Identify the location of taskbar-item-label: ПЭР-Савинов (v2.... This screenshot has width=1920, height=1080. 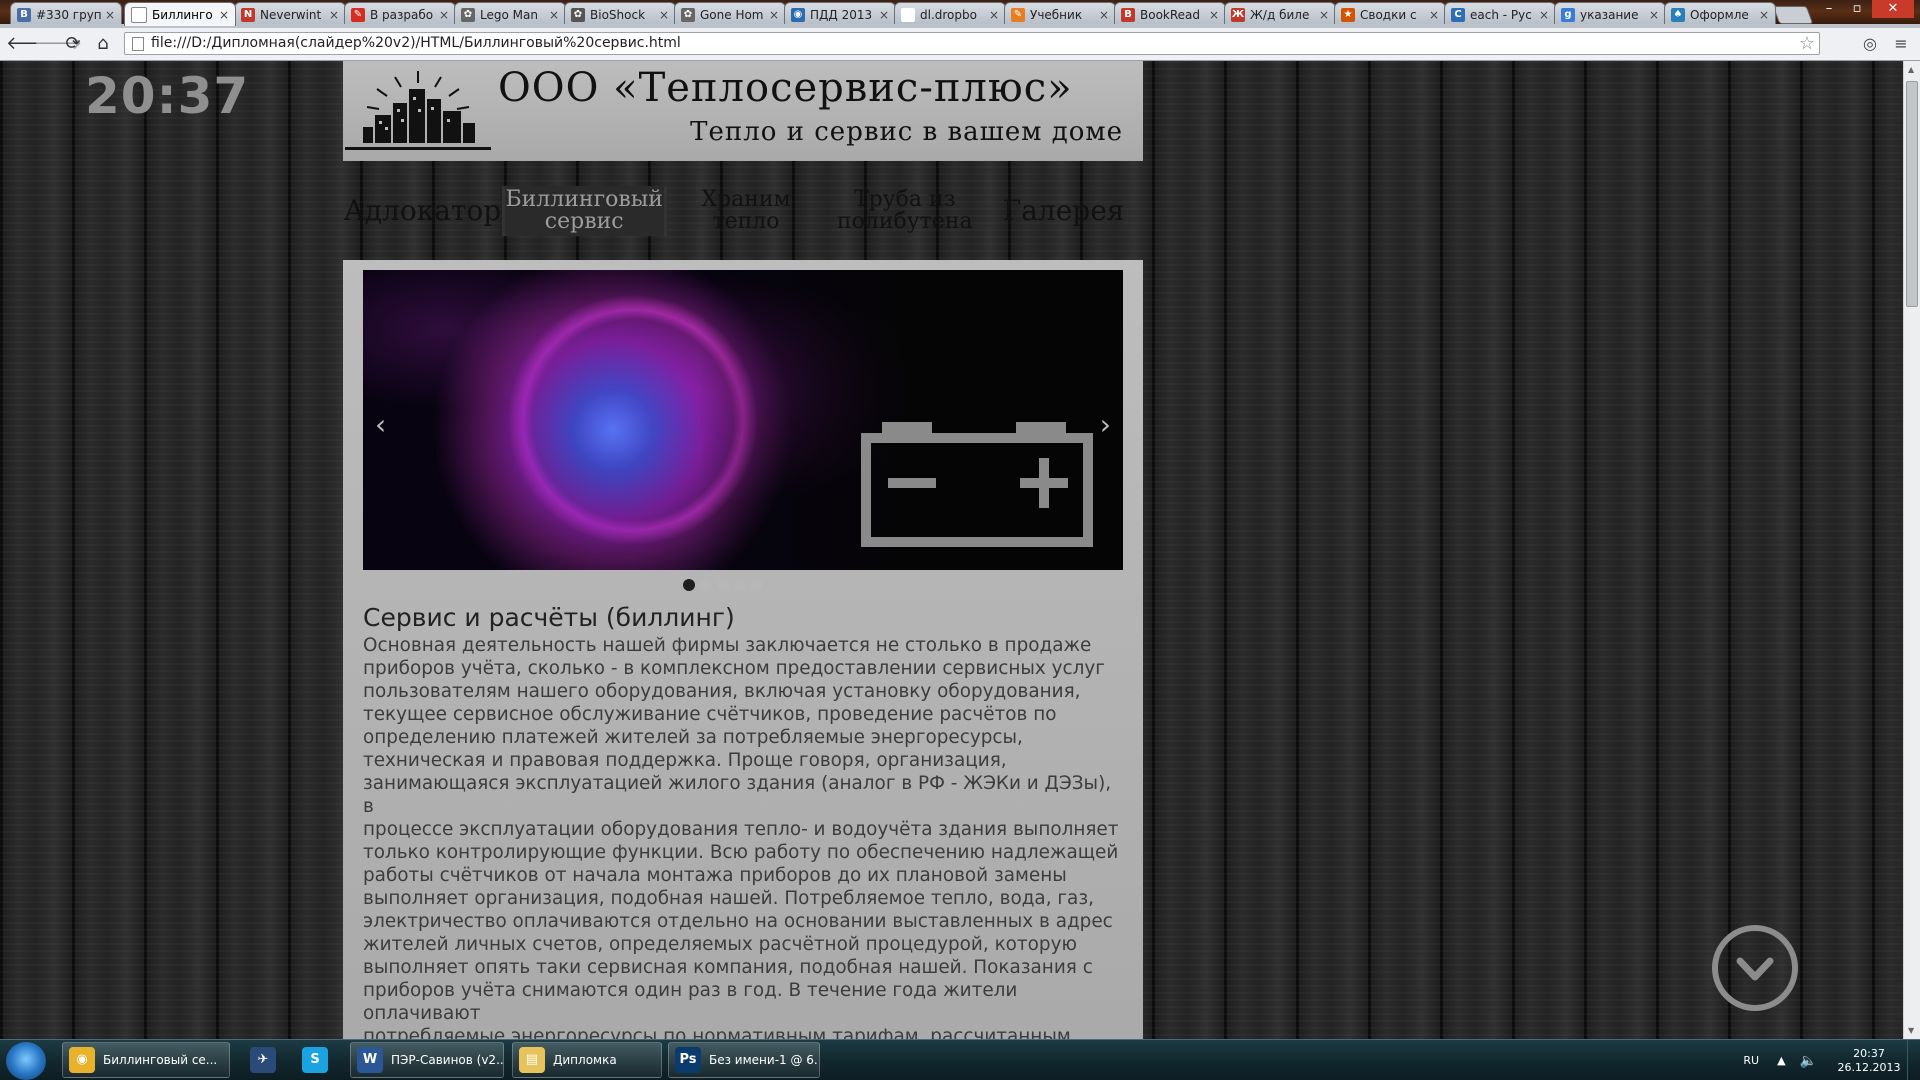
(447, 1060).